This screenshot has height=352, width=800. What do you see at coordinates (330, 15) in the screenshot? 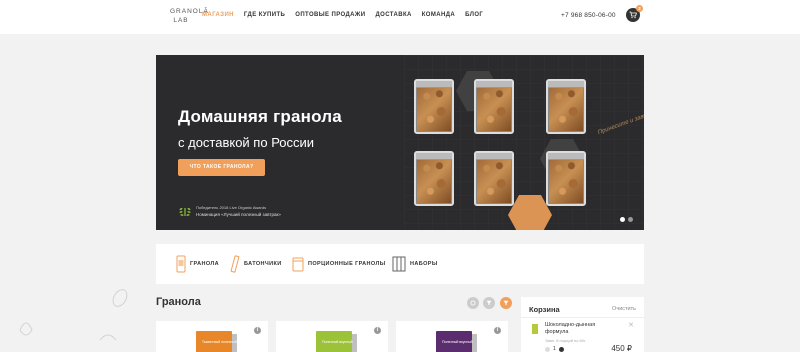
I see `nav-item-wholesale: ОПТОВЫЕ ПРОДАЖИ` at bounding box center [330, 15].